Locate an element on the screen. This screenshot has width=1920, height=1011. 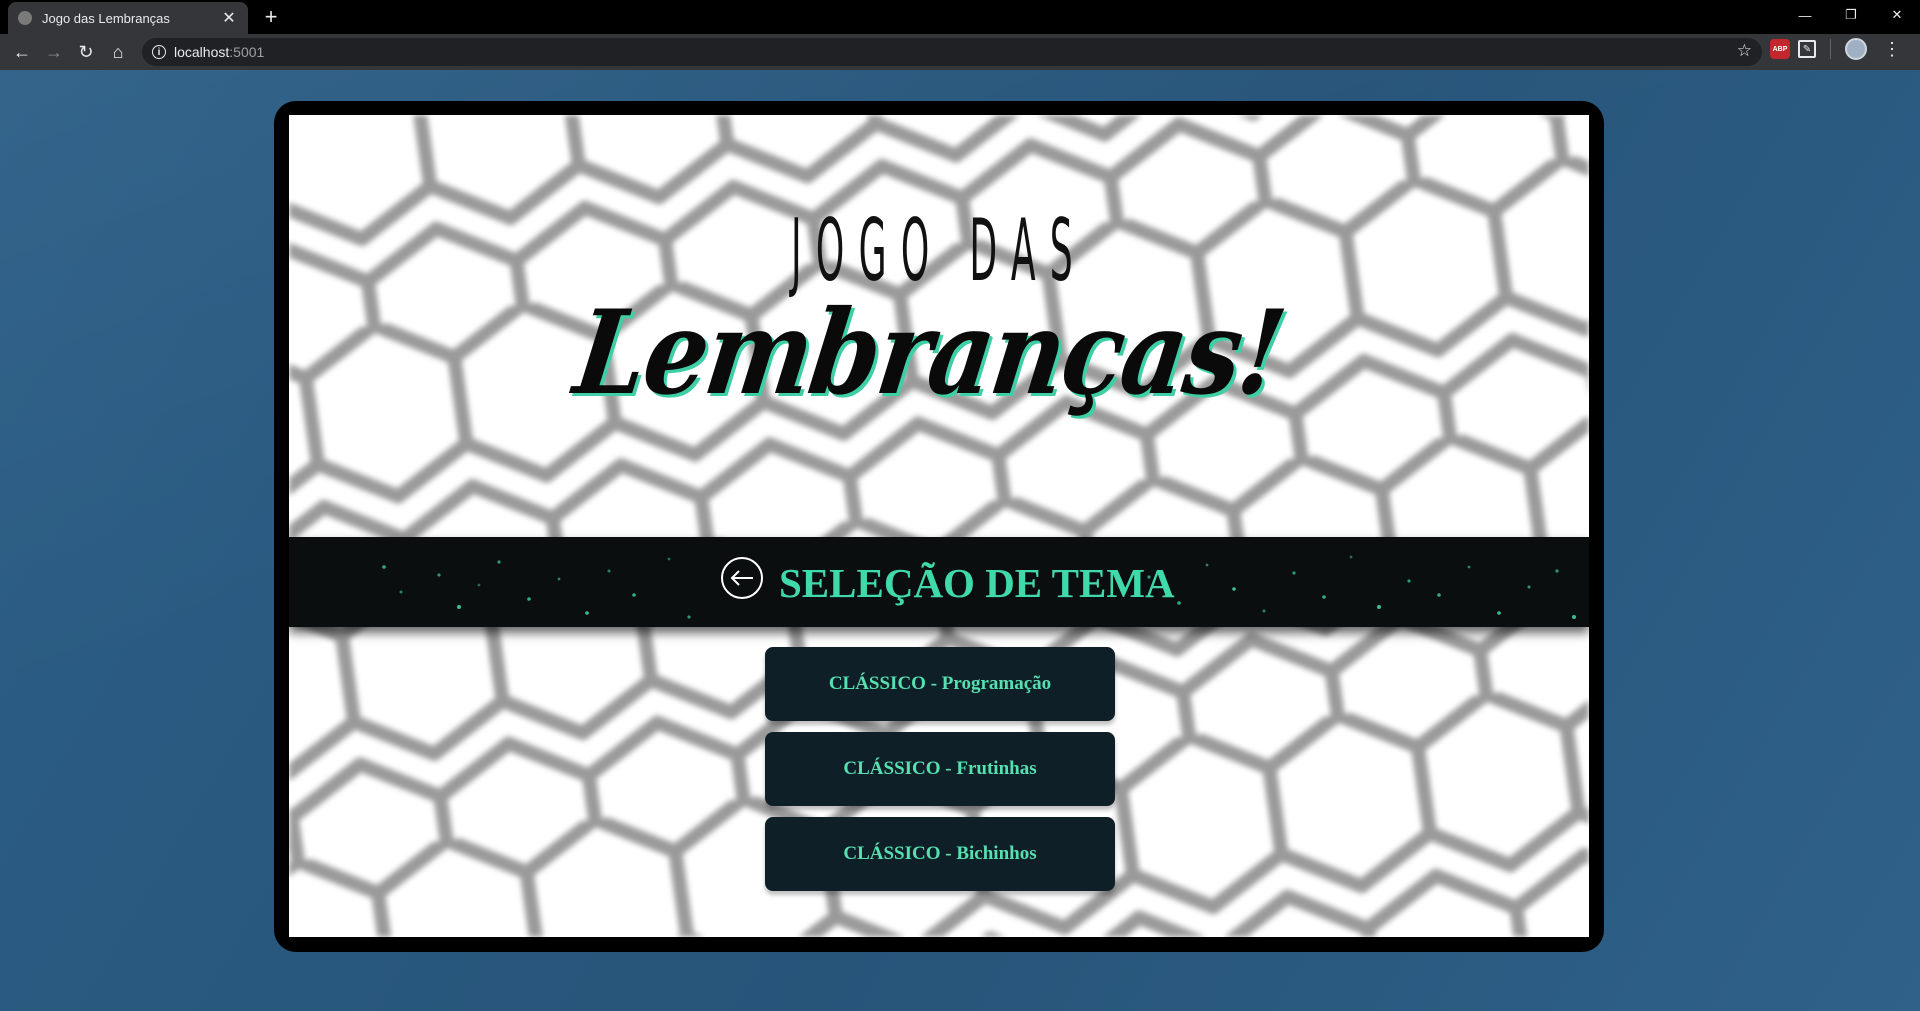
globe-icon is located at coordinates (25, 18).